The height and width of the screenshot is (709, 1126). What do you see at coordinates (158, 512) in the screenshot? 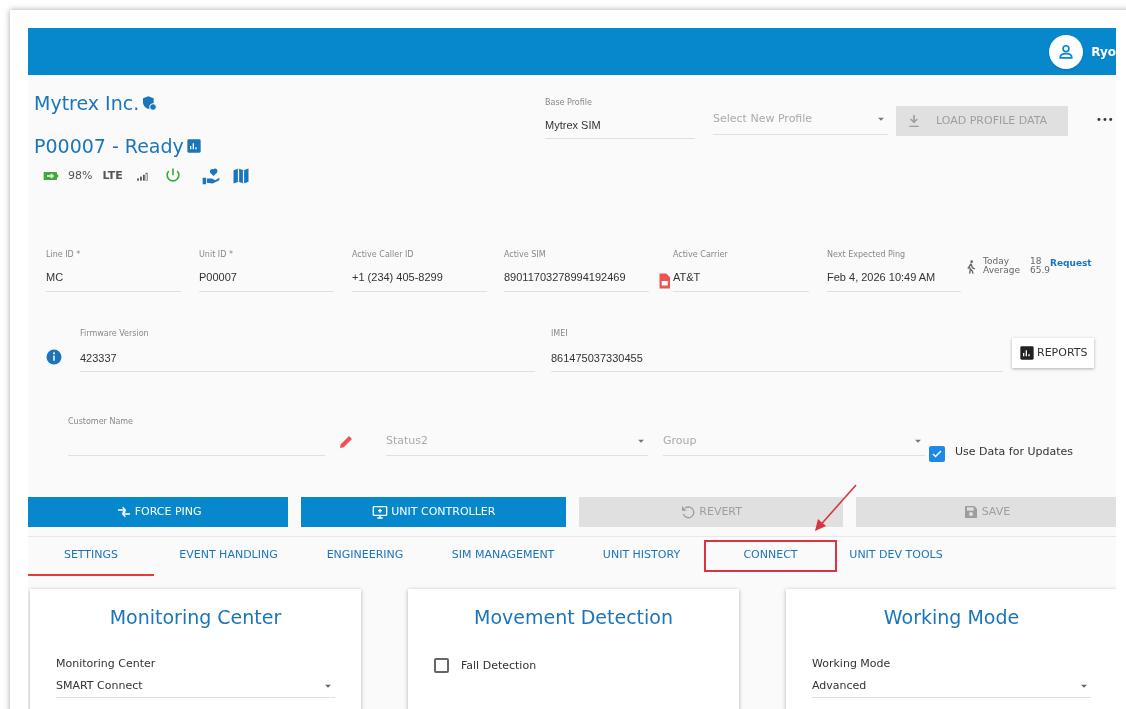
I see `action-button: FORCE PING` at bounding box center [158, 512].